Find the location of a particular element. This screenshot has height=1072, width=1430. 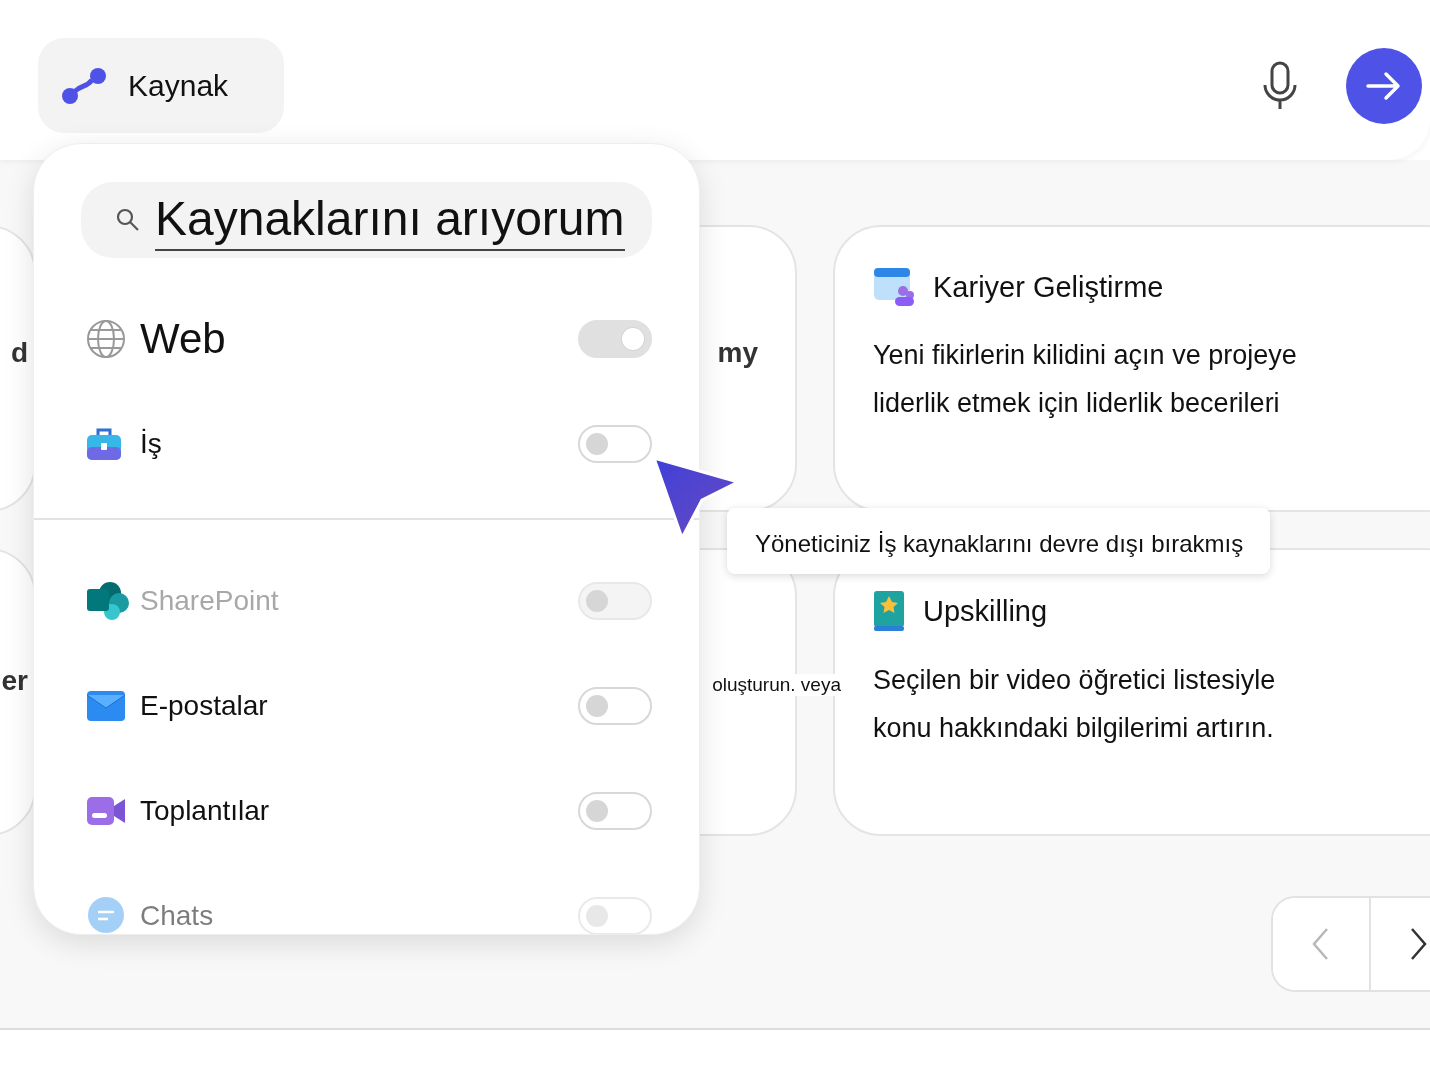

book-star-icon is located at coordinates (889, 611).